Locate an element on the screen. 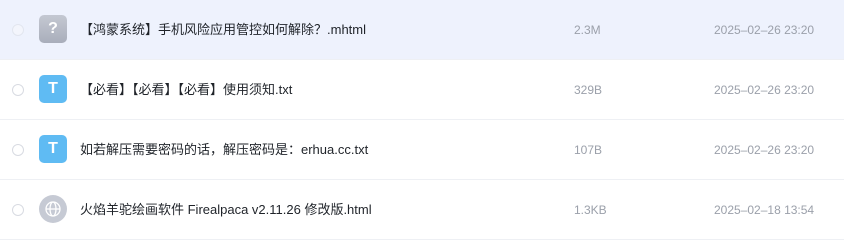 This screenshot has height=240, width=844. file-name: 如若解压需要密码的话，解压密码是：erhua.cc.txt is located at coordinates (224, 150).